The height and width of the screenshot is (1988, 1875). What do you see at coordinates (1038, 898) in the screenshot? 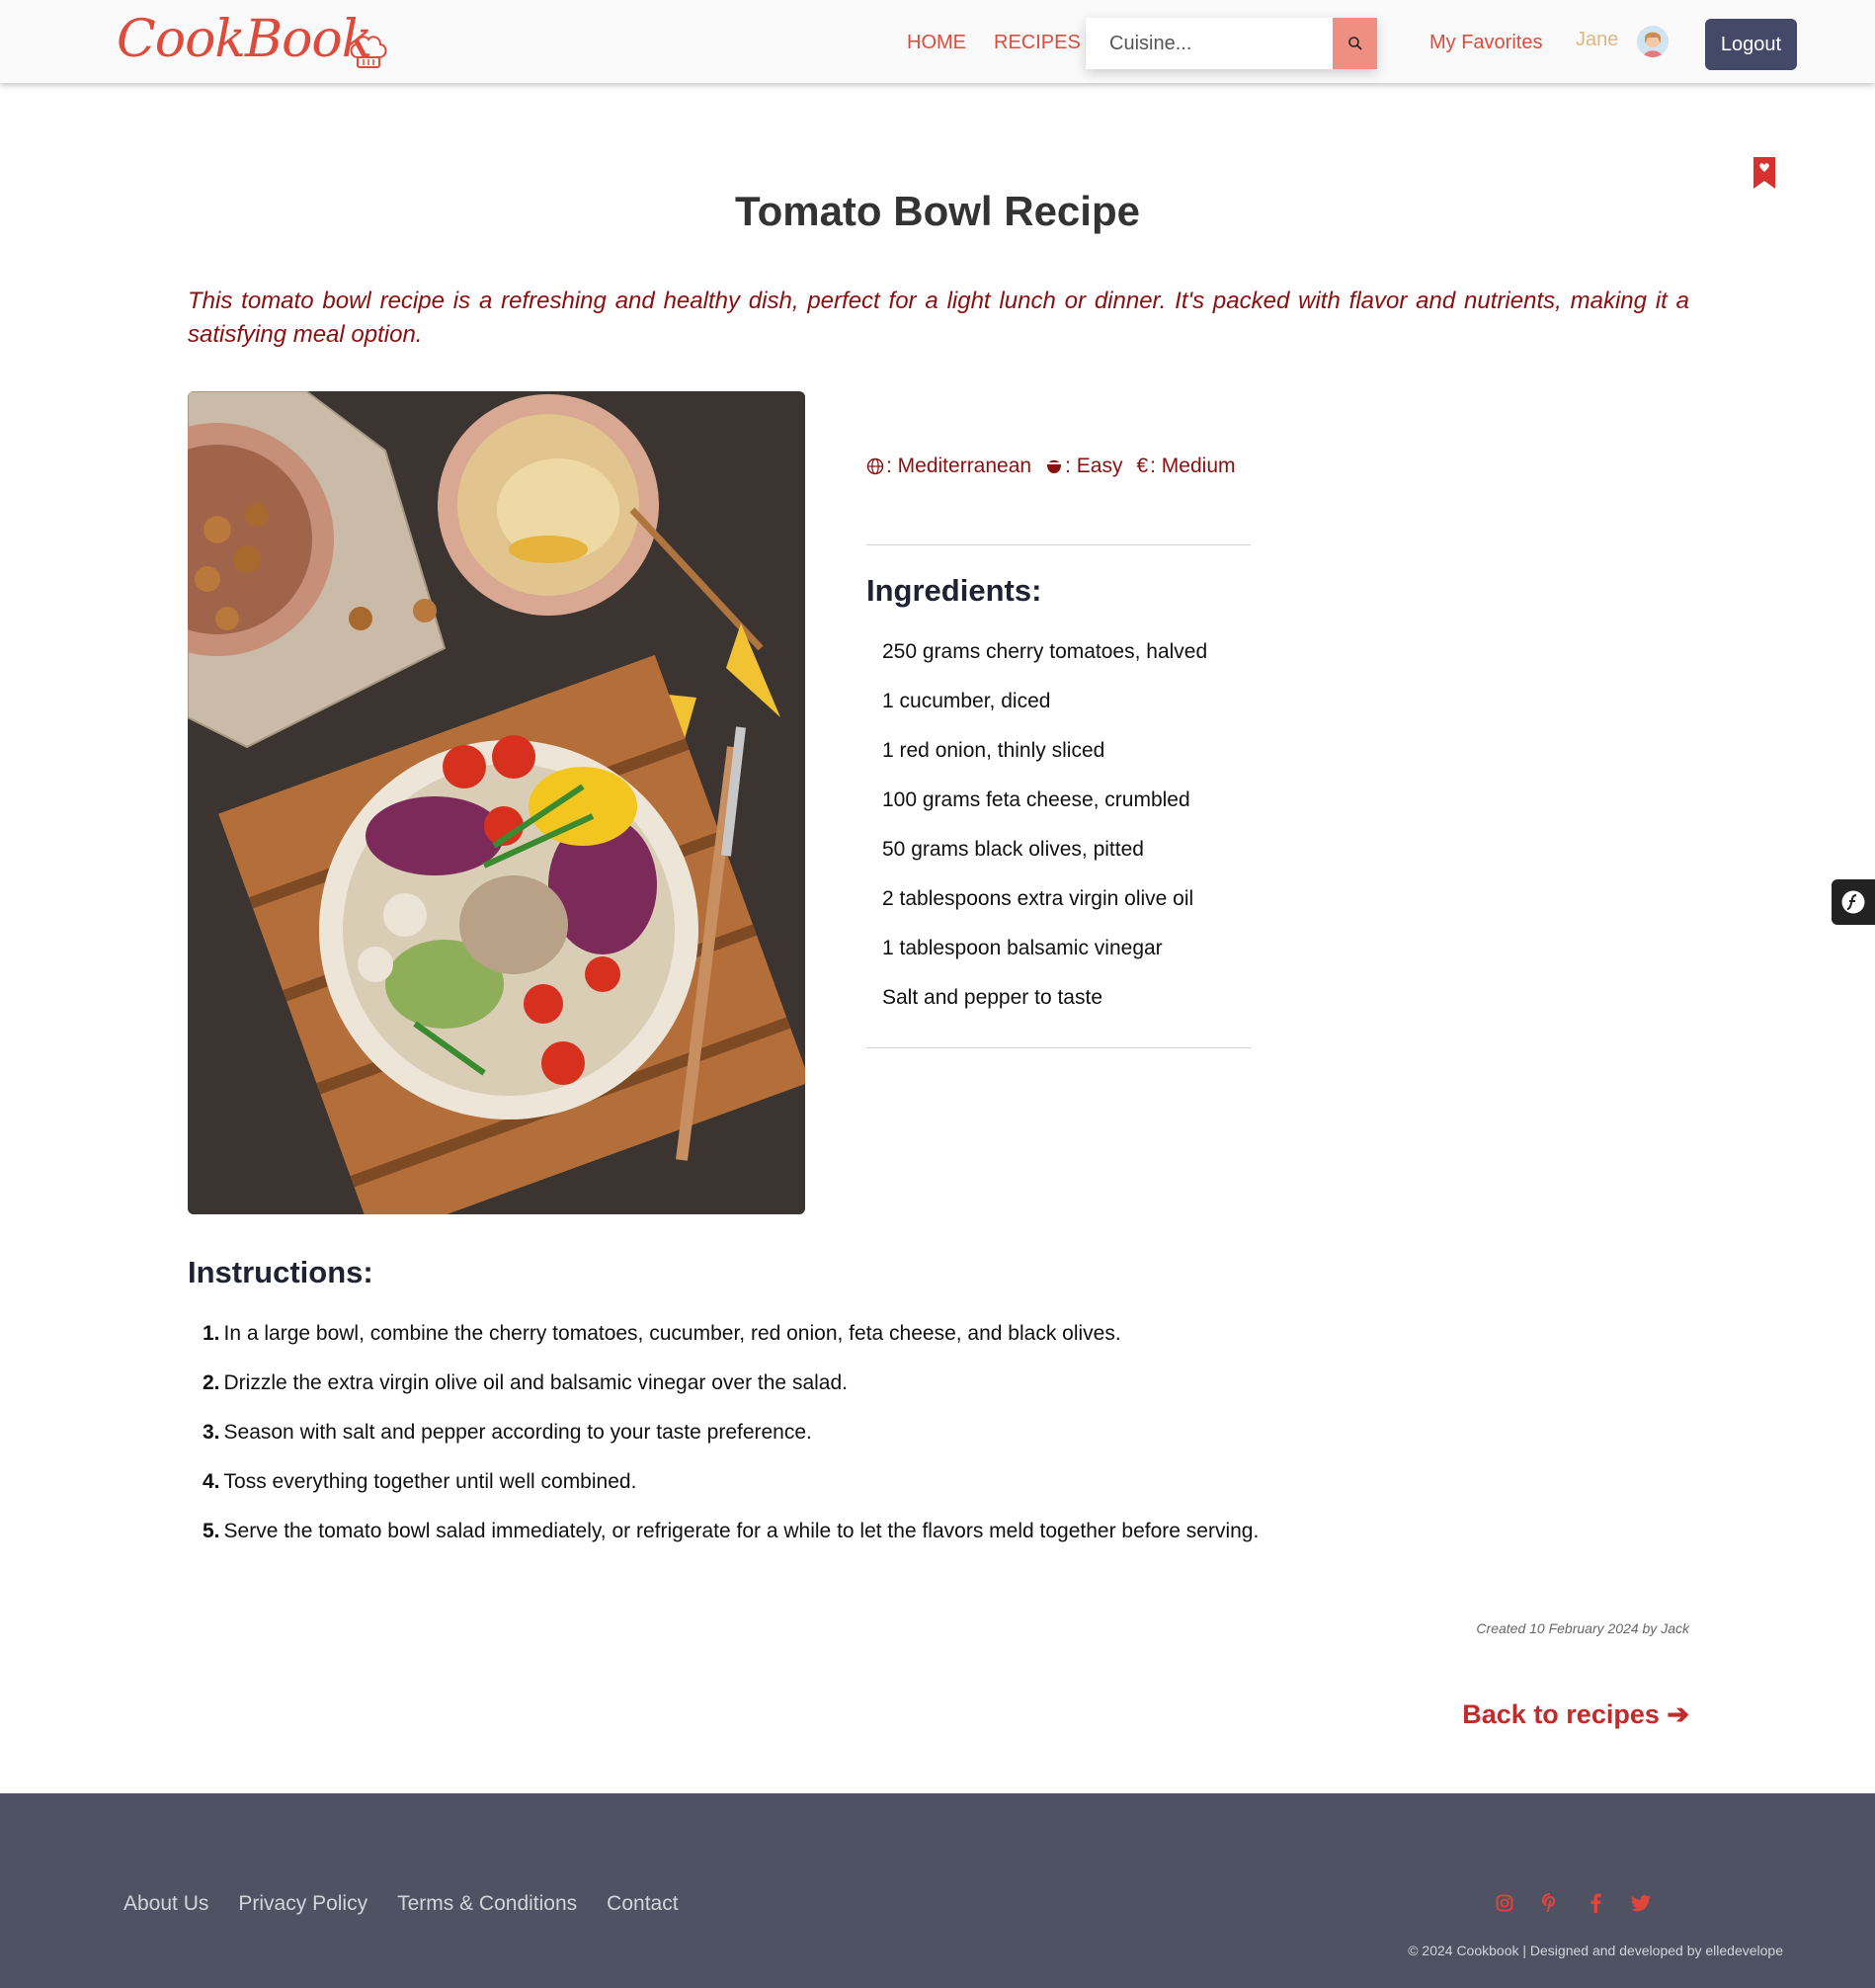
I see `ingredient-item: 2 tablespoons extra virgin olive oil` at bounding box center [1038, 898].